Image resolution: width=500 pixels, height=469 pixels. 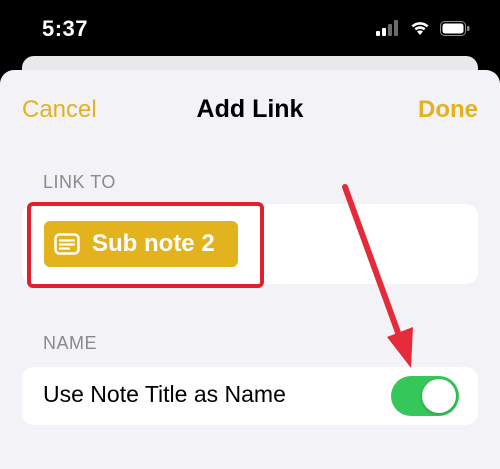 What do you see at coordinates (70, 343) in the screenshot?
I see `name-header: NAME` at bounding box center [70, 343].